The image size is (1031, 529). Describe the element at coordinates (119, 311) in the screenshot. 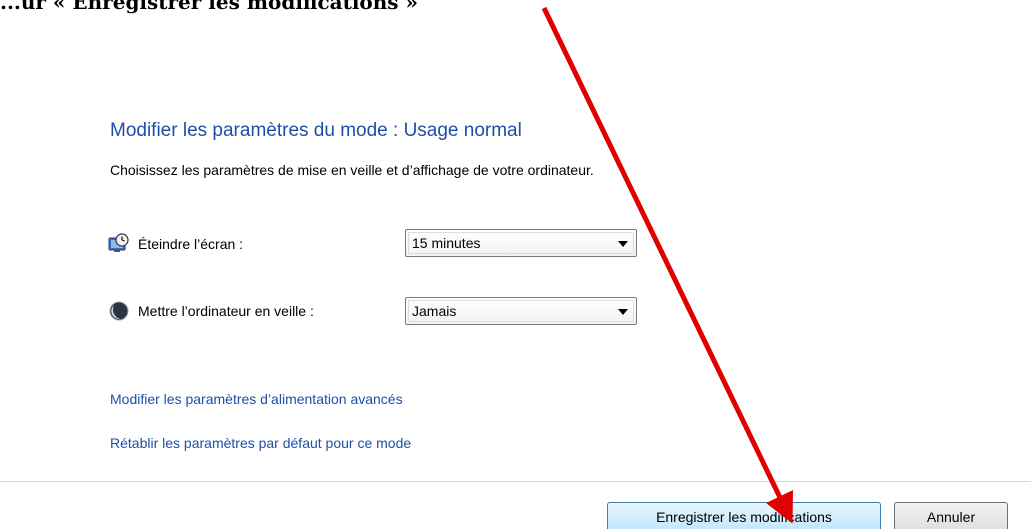

I see `moon-icon` at that location.